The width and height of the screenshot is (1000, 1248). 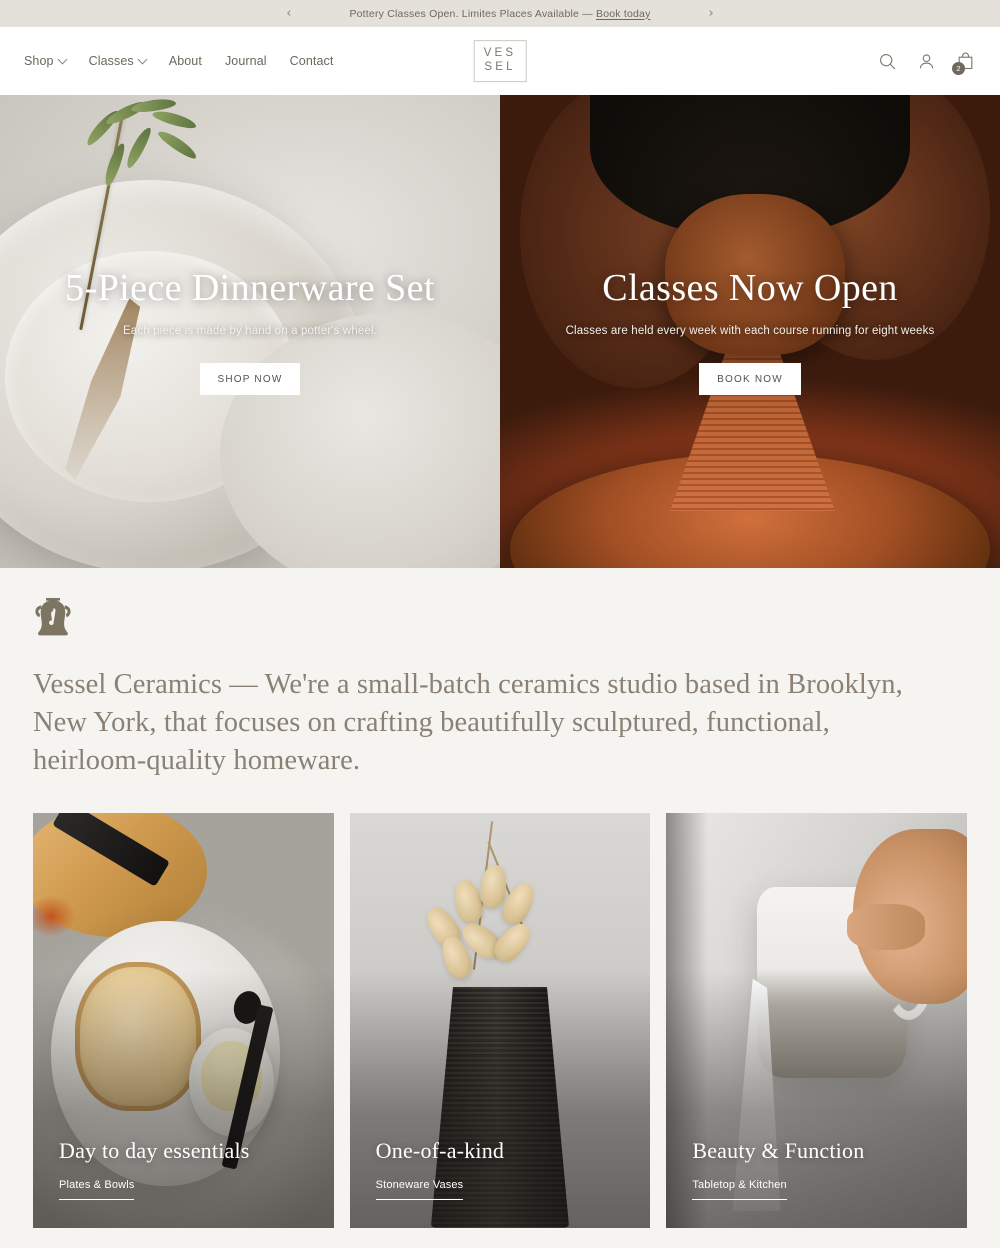 What do you see at coordinates (250, 379) in the screenshot?
I see `shop-now-button: SHOP NOW` at bounding box center [250, 379].